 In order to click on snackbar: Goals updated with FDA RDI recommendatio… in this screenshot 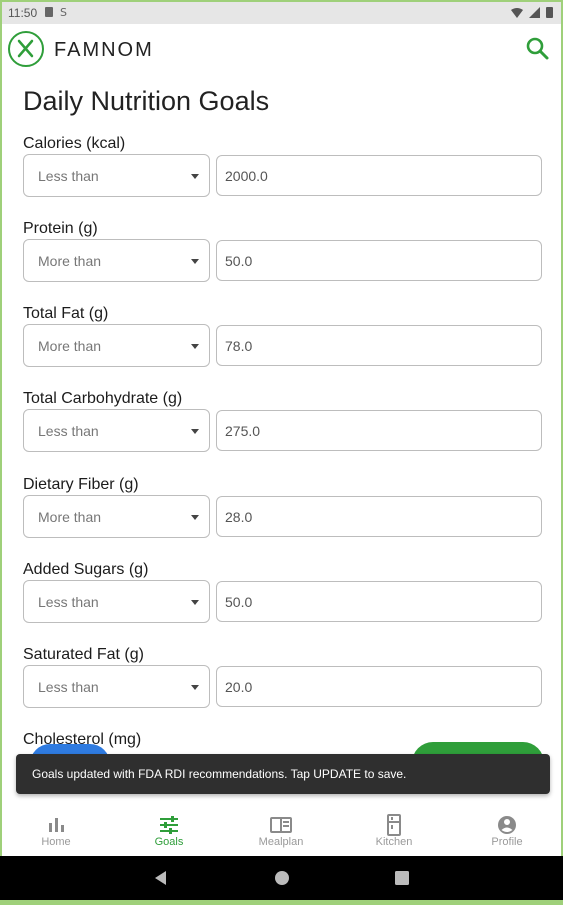, I will do `click(283, 774)`.